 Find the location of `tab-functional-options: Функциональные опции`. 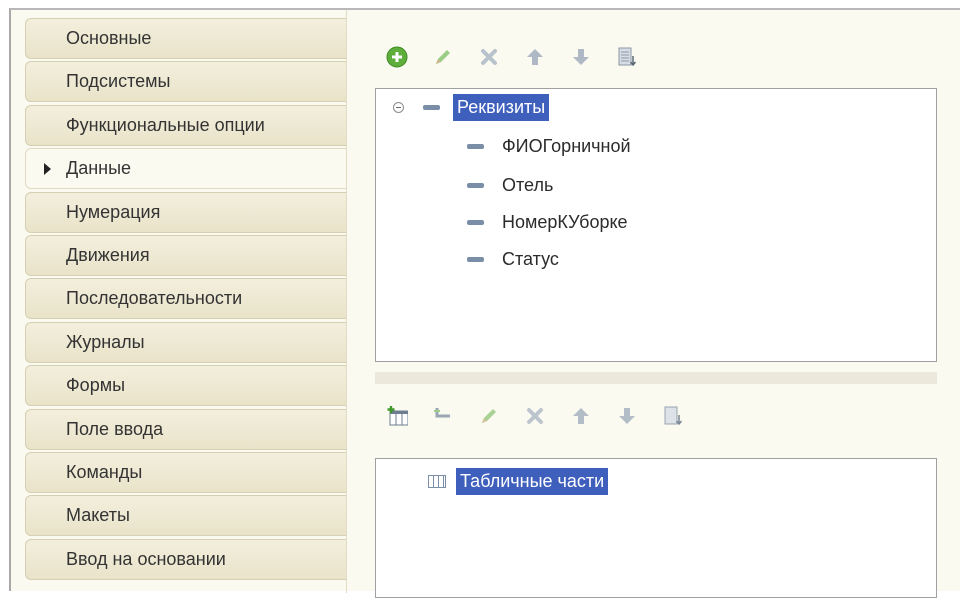

tab-functional-options: Функциональные опции is located at coordinates (186, 125).